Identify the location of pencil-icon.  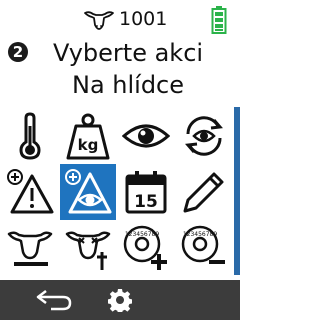
(203, 192).